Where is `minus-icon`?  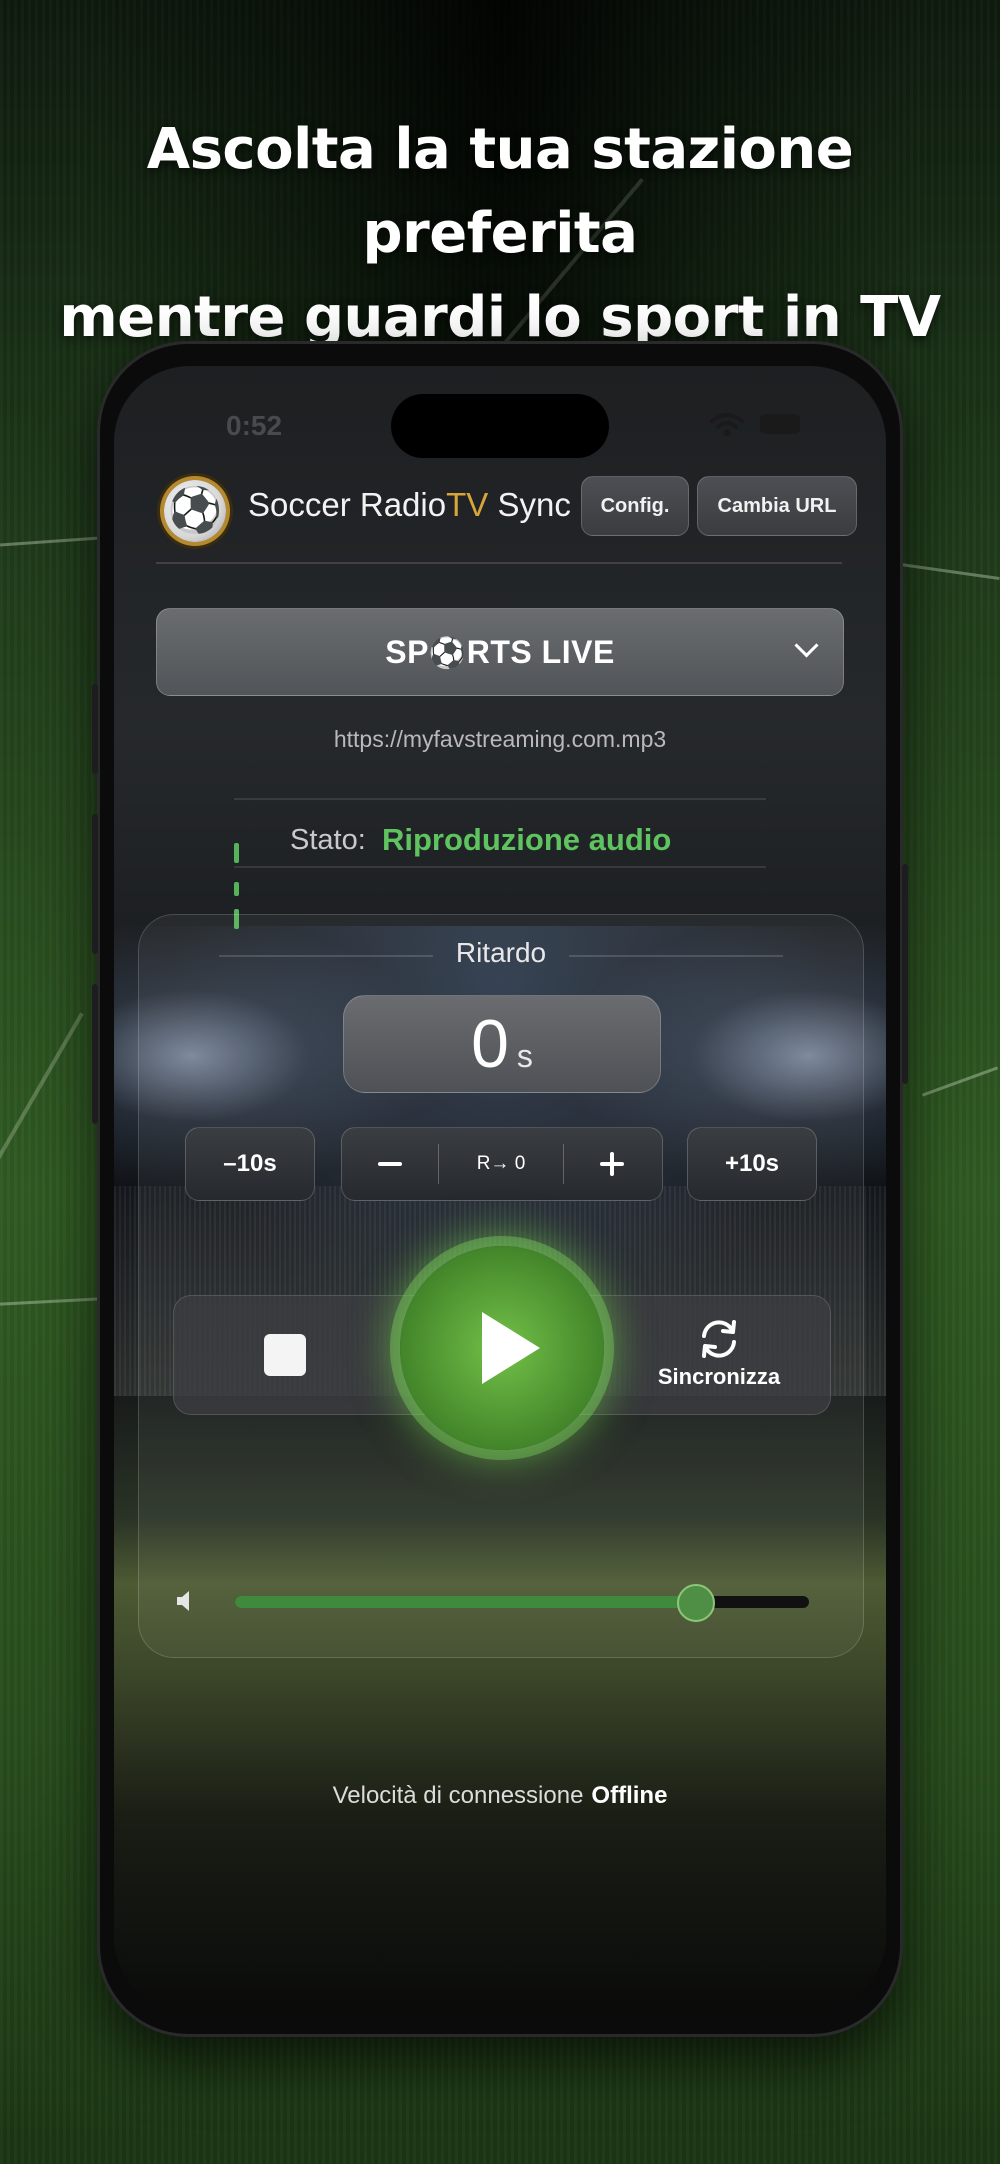
minus-icon is located at coordinates (390, 1164).